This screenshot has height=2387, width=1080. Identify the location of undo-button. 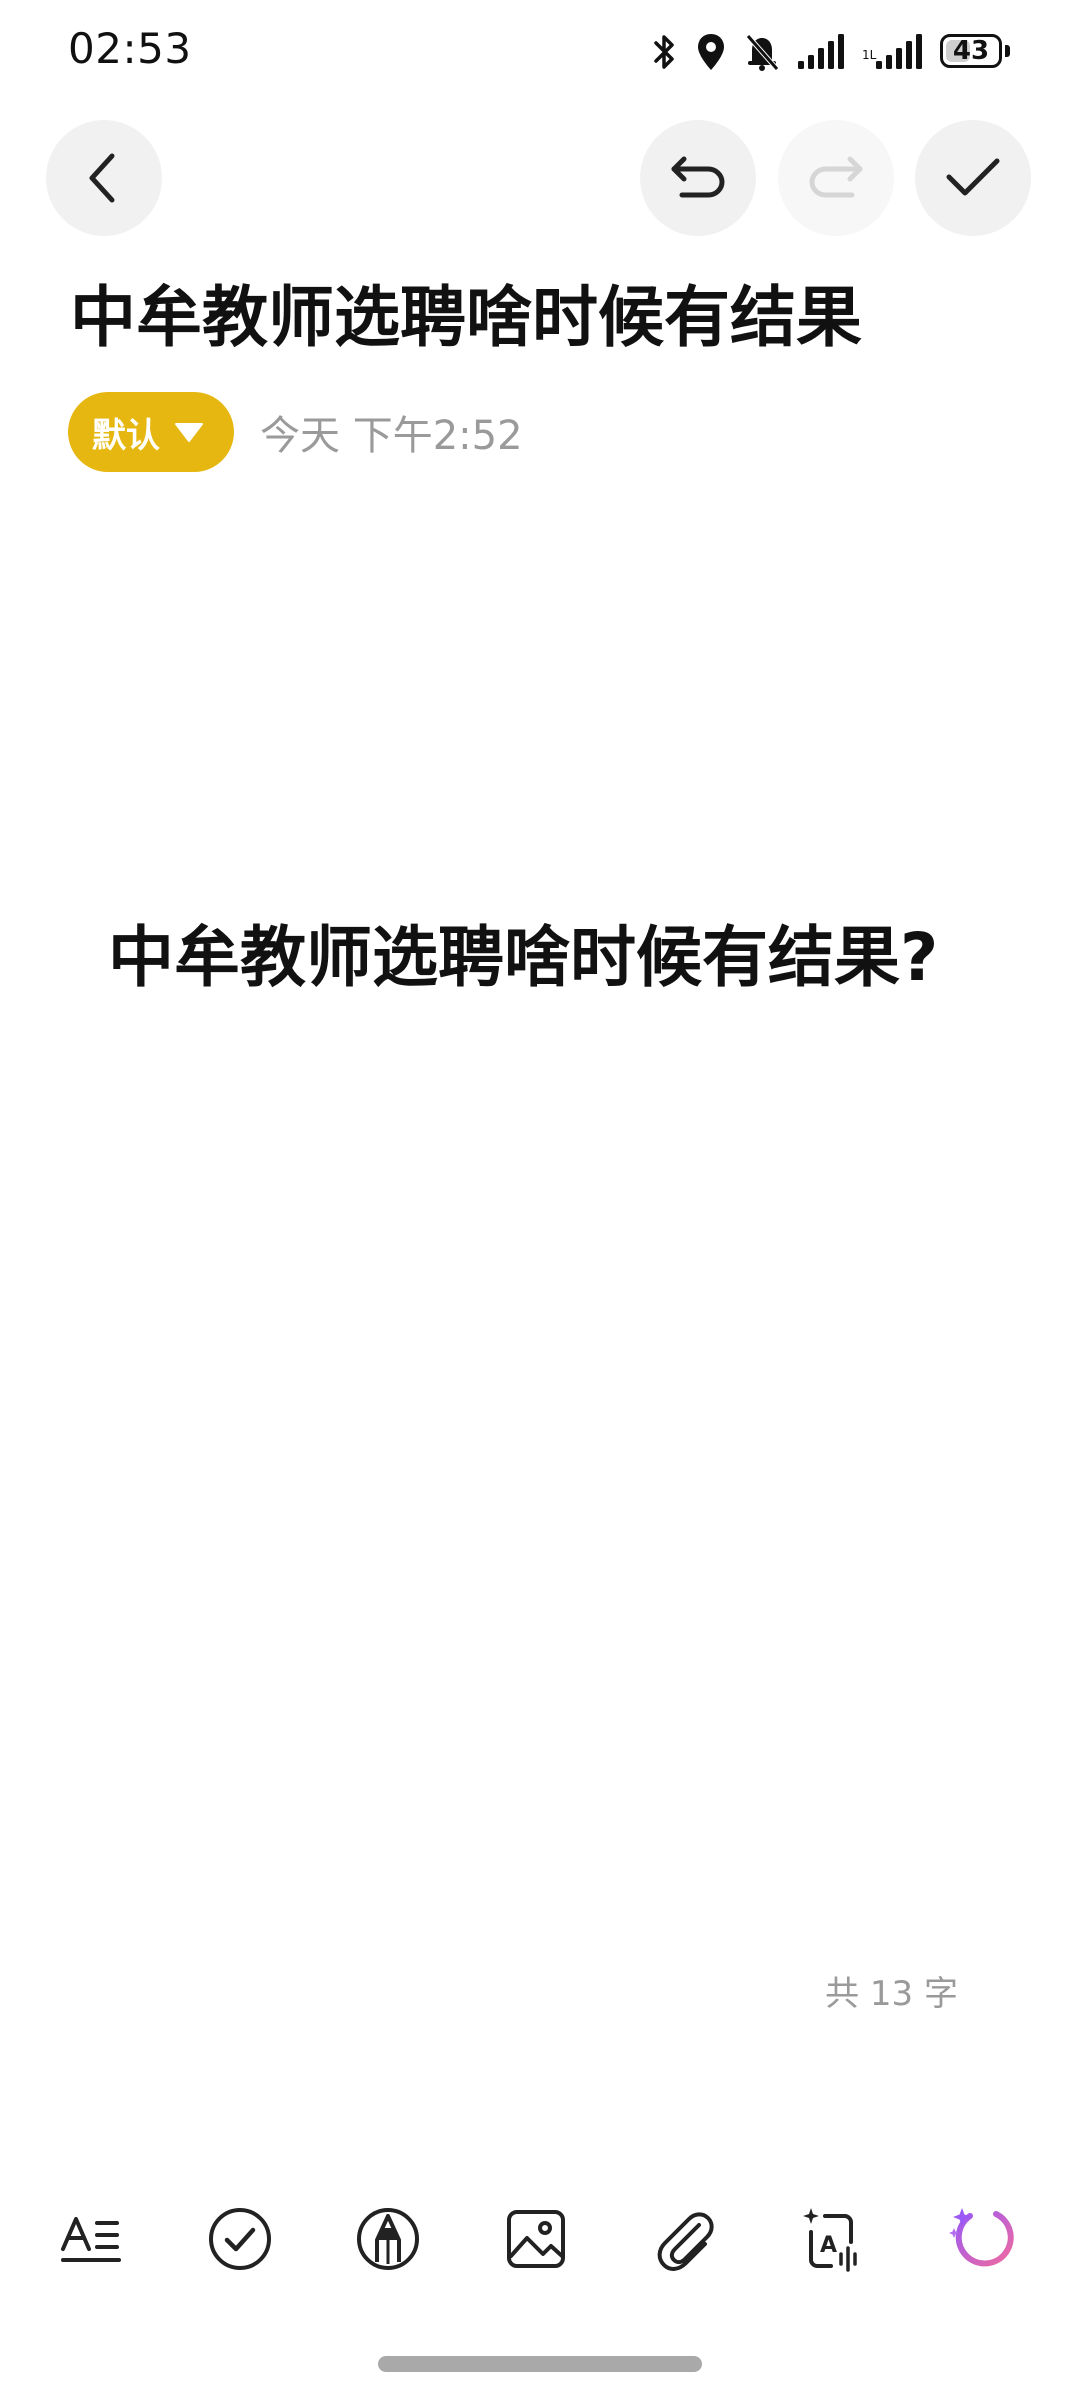
(698, 178).